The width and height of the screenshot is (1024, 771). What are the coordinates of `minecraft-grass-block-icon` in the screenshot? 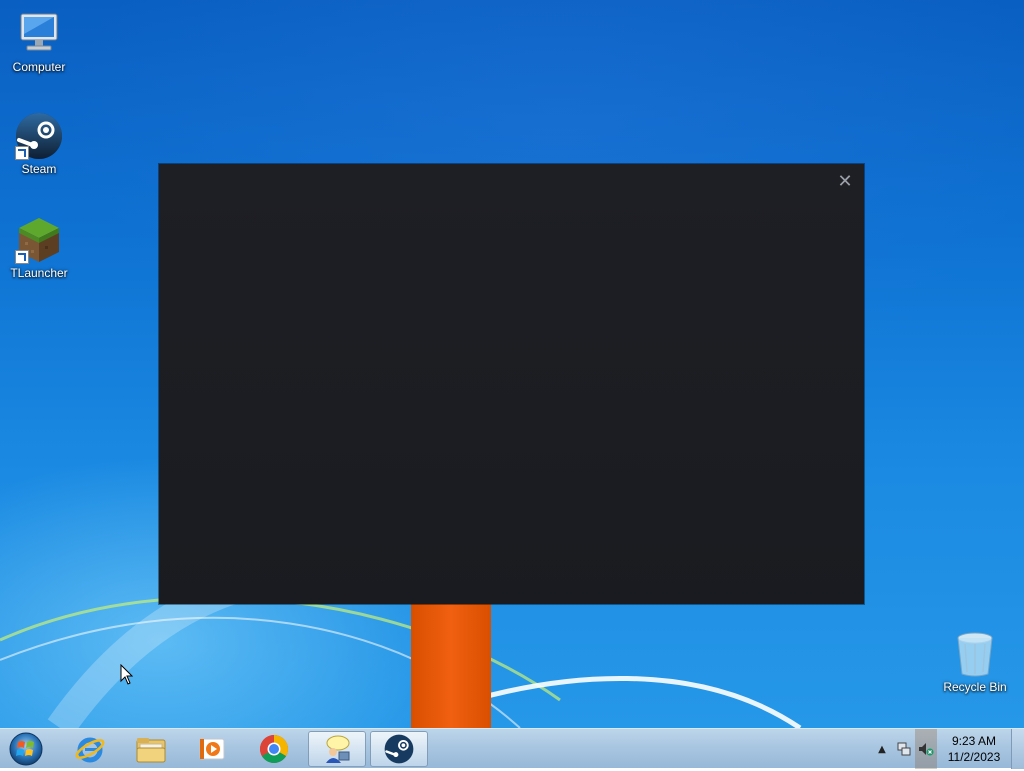 It's located at (39, 240).